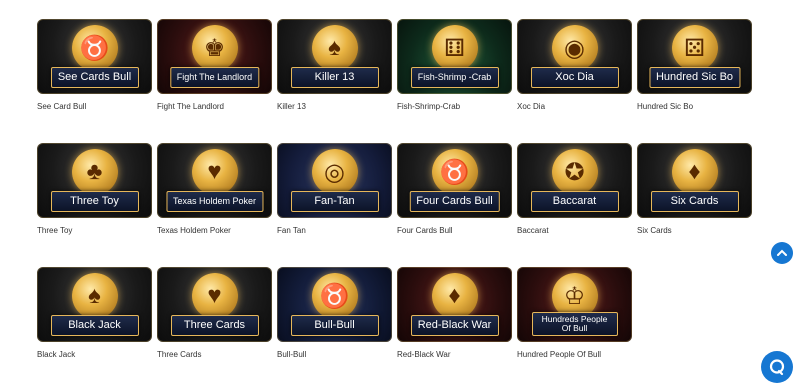 This screenshot has width=800, height=391. I want to click on game-caption: Xoc Dia, so click(574, 106).